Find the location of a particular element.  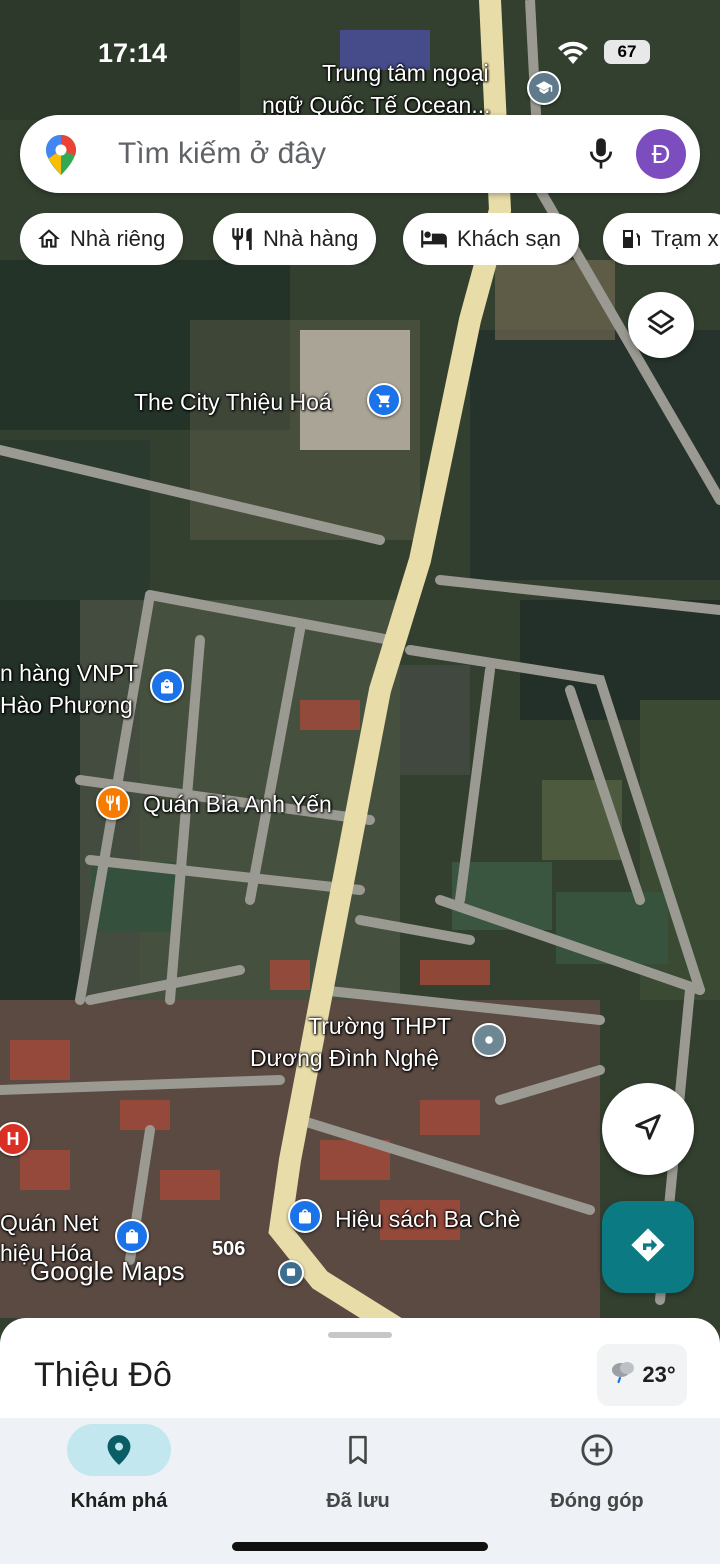

chip-restaurant: Nhà hàng is located at coordinates (295, 239).